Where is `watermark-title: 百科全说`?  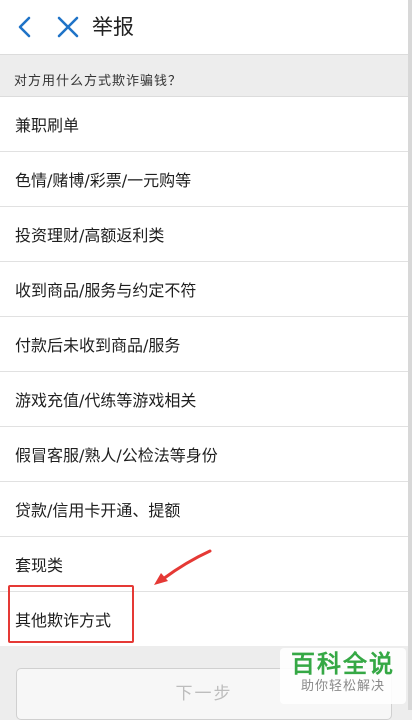 watermark-title: 百科全说 is located at coordinates (343, 664).